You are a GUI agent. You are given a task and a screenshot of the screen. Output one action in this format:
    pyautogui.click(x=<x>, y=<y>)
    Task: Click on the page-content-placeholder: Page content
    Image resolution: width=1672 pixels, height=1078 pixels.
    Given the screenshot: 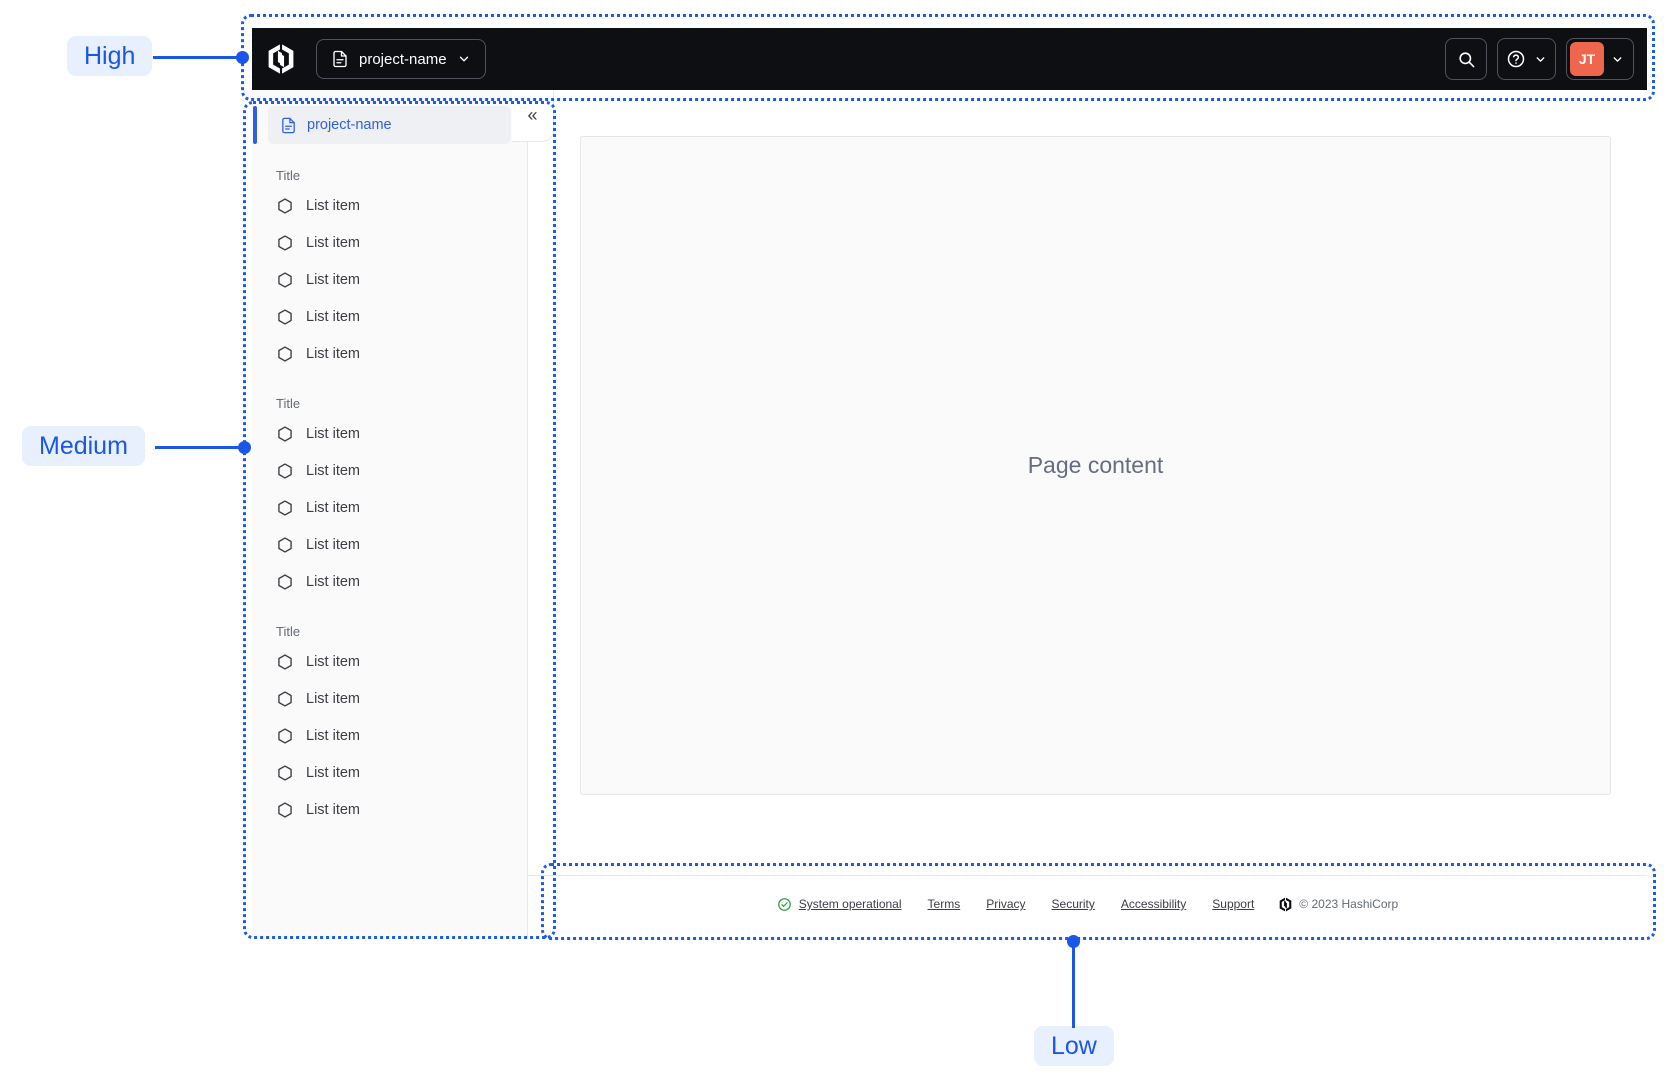 What is the action you would take?
    pyautogui.click(x=1095, y=465)
    